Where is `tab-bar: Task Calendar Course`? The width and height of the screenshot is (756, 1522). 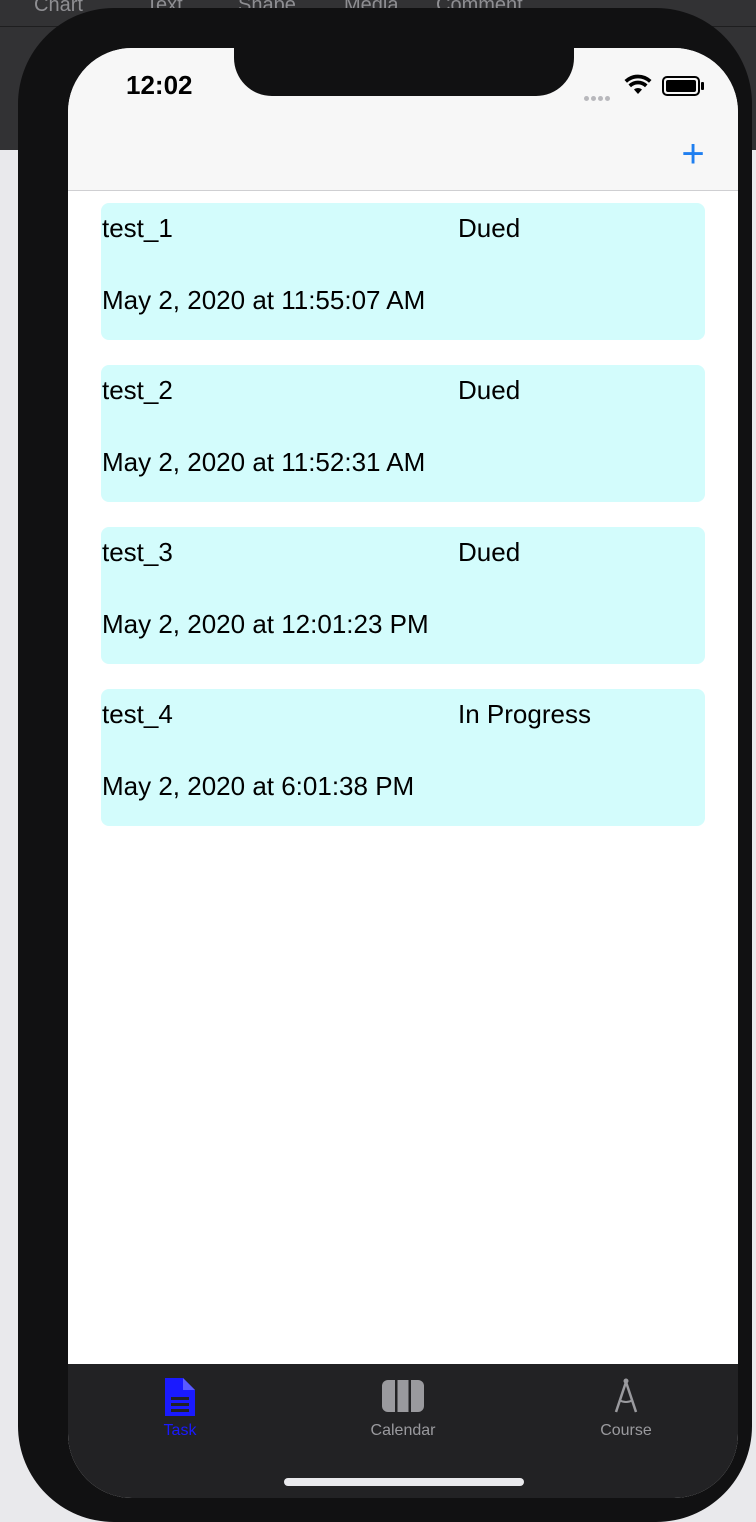 tab-bar: Task Calendar Course is located at coordinates (403, 1431).